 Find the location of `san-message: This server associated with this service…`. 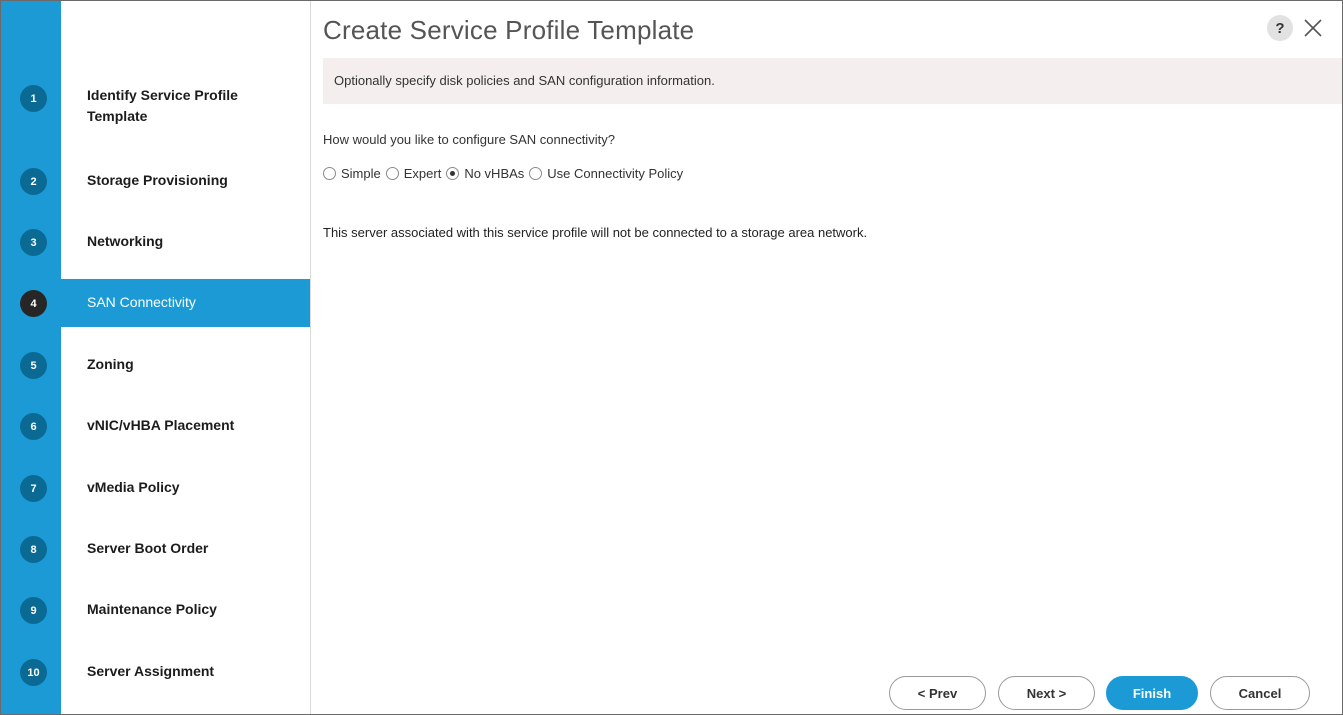

san-message: This server associated with this service… is located at coordinates (595, 232).